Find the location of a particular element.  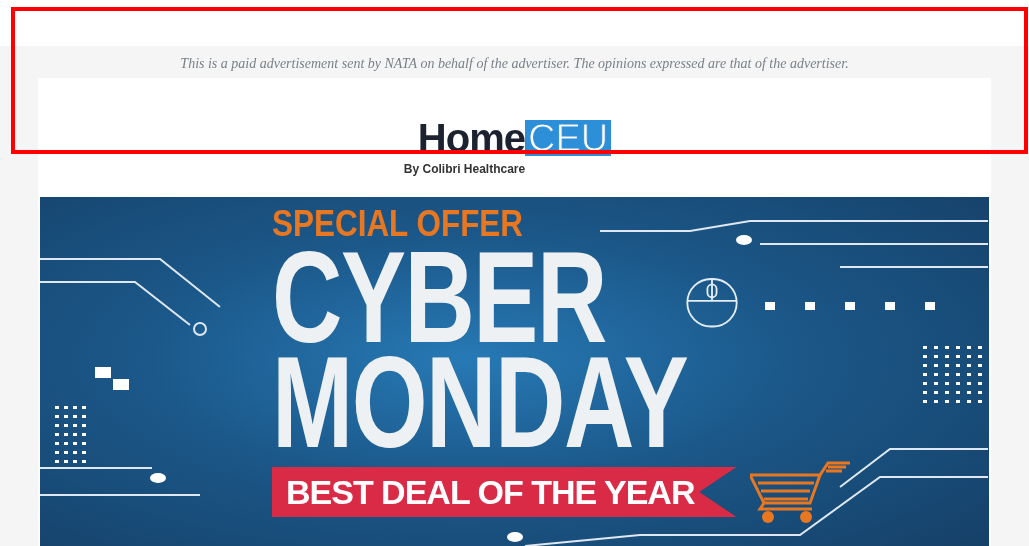

headline-text: MONDAY is located at coordinates (480, 402).